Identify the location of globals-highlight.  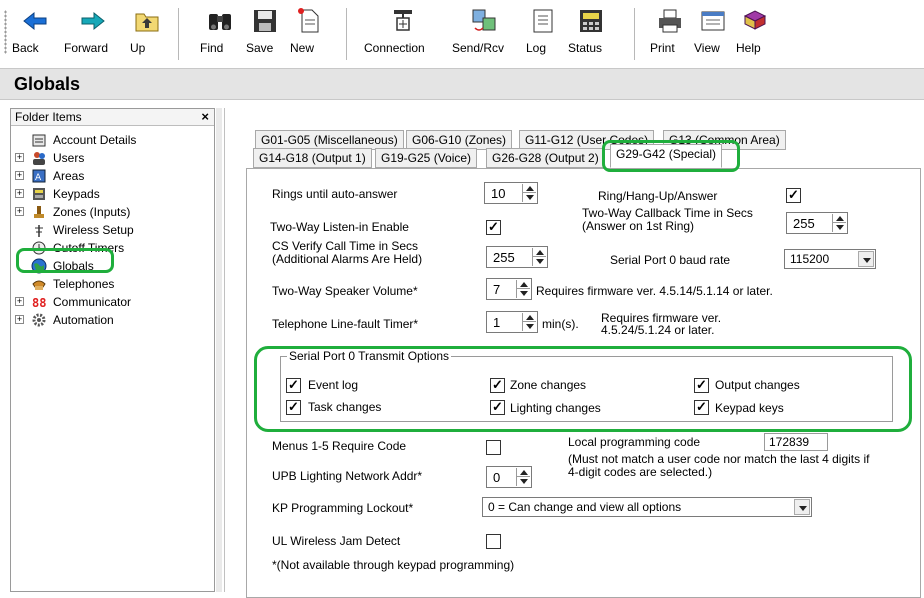
(65, 260).